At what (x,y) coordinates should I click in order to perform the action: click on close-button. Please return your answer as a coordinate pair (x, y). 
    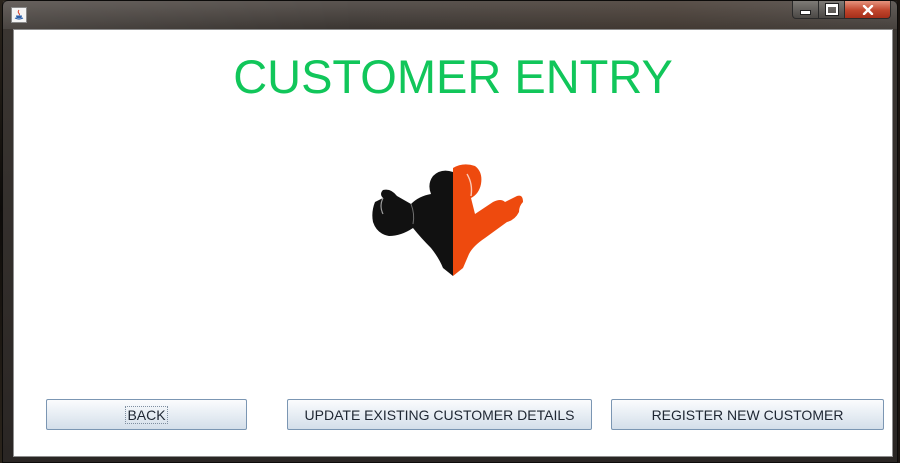
    Looking at the image, I should click on (868, 10).